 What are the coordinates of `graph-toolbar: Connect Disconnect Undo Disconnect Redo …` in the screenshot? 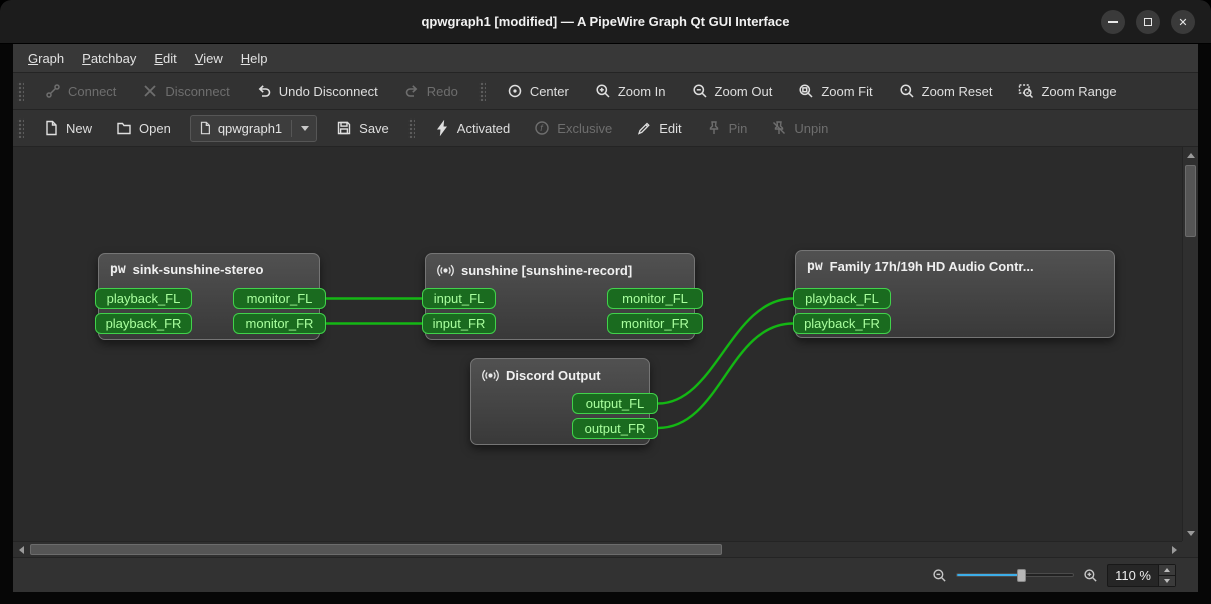 It's located at (605, 91).